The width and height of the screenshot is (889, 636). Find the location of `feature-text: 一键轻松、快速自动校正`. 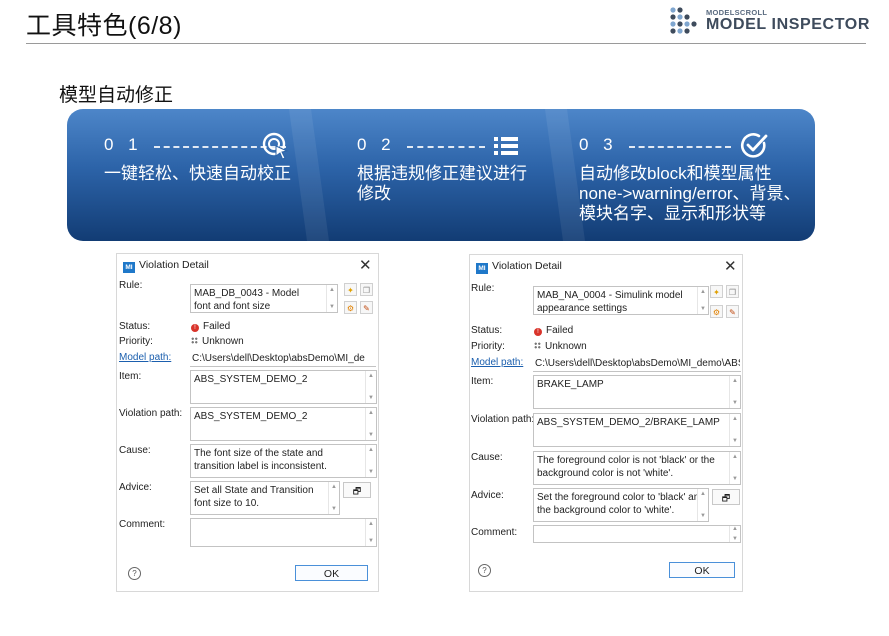

feature-text: 一键轻松、快速自动校正 is located at coordinates (197, 174).